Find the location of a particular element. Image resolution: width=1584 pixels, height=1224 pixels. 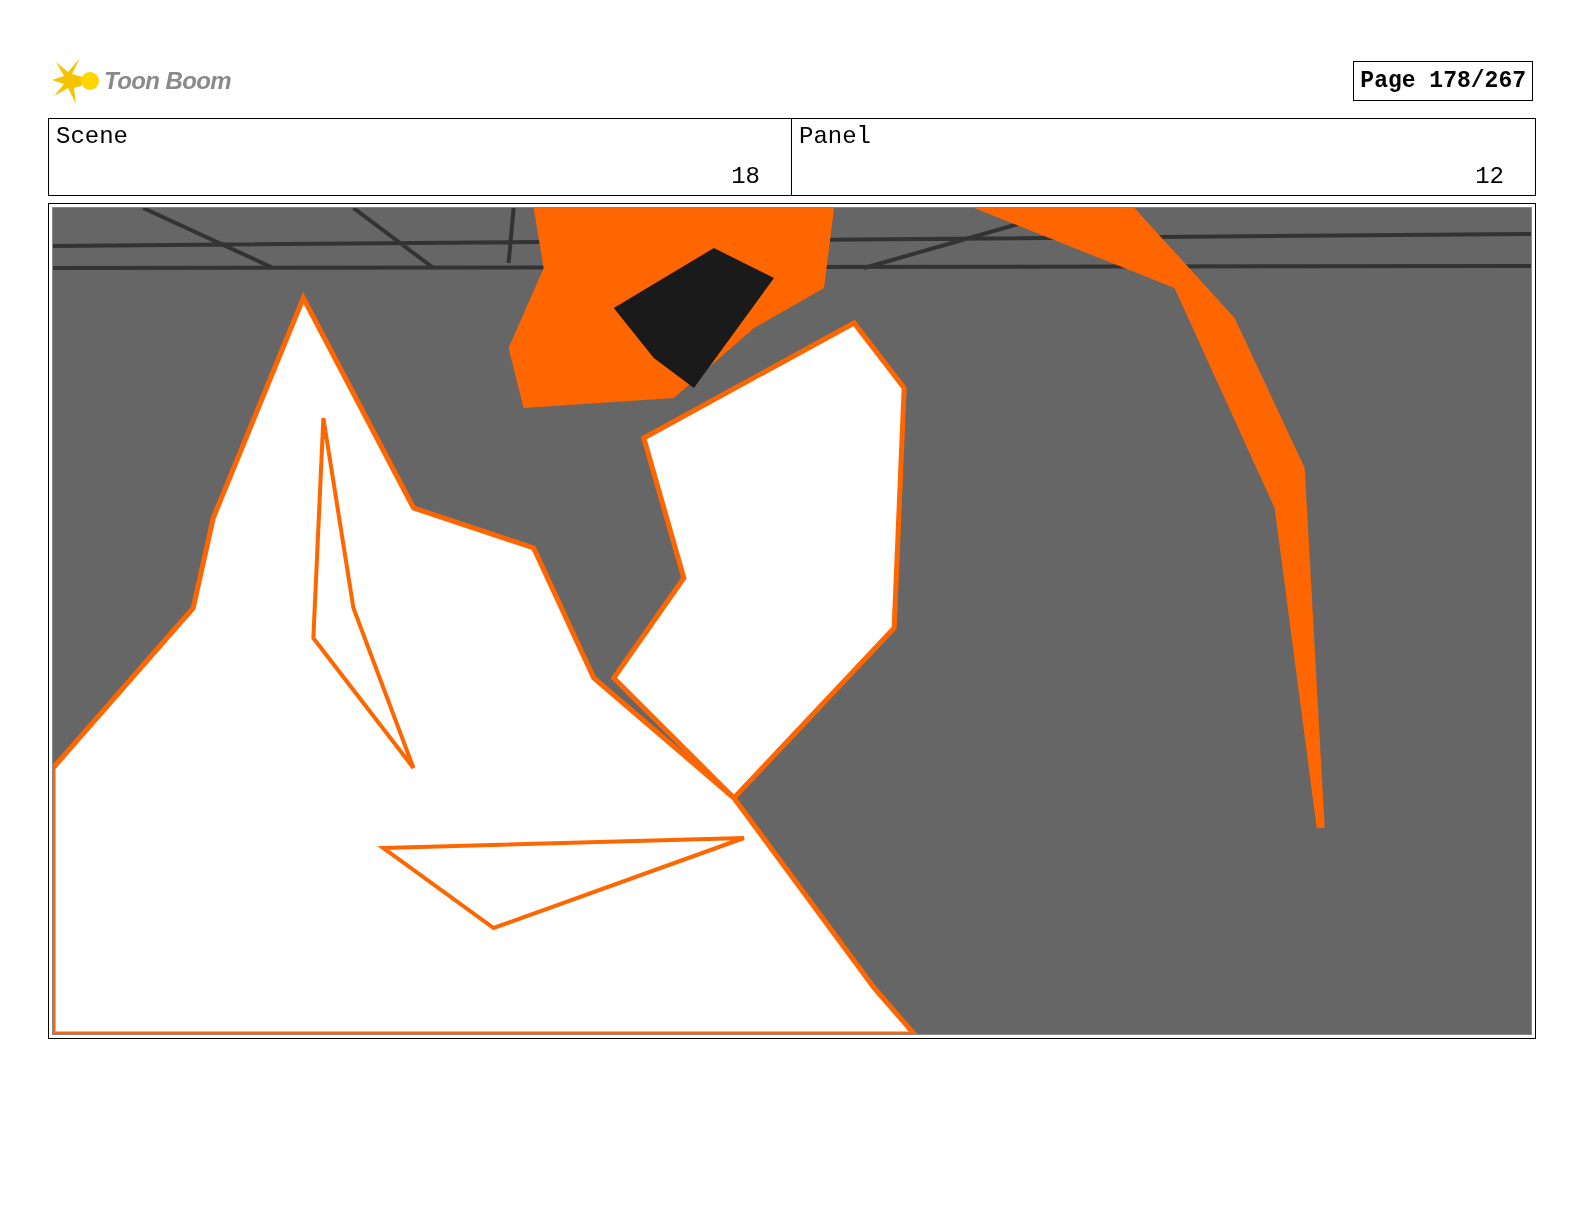

logo-text: Toon Boom is located at coordinates (167, 81).